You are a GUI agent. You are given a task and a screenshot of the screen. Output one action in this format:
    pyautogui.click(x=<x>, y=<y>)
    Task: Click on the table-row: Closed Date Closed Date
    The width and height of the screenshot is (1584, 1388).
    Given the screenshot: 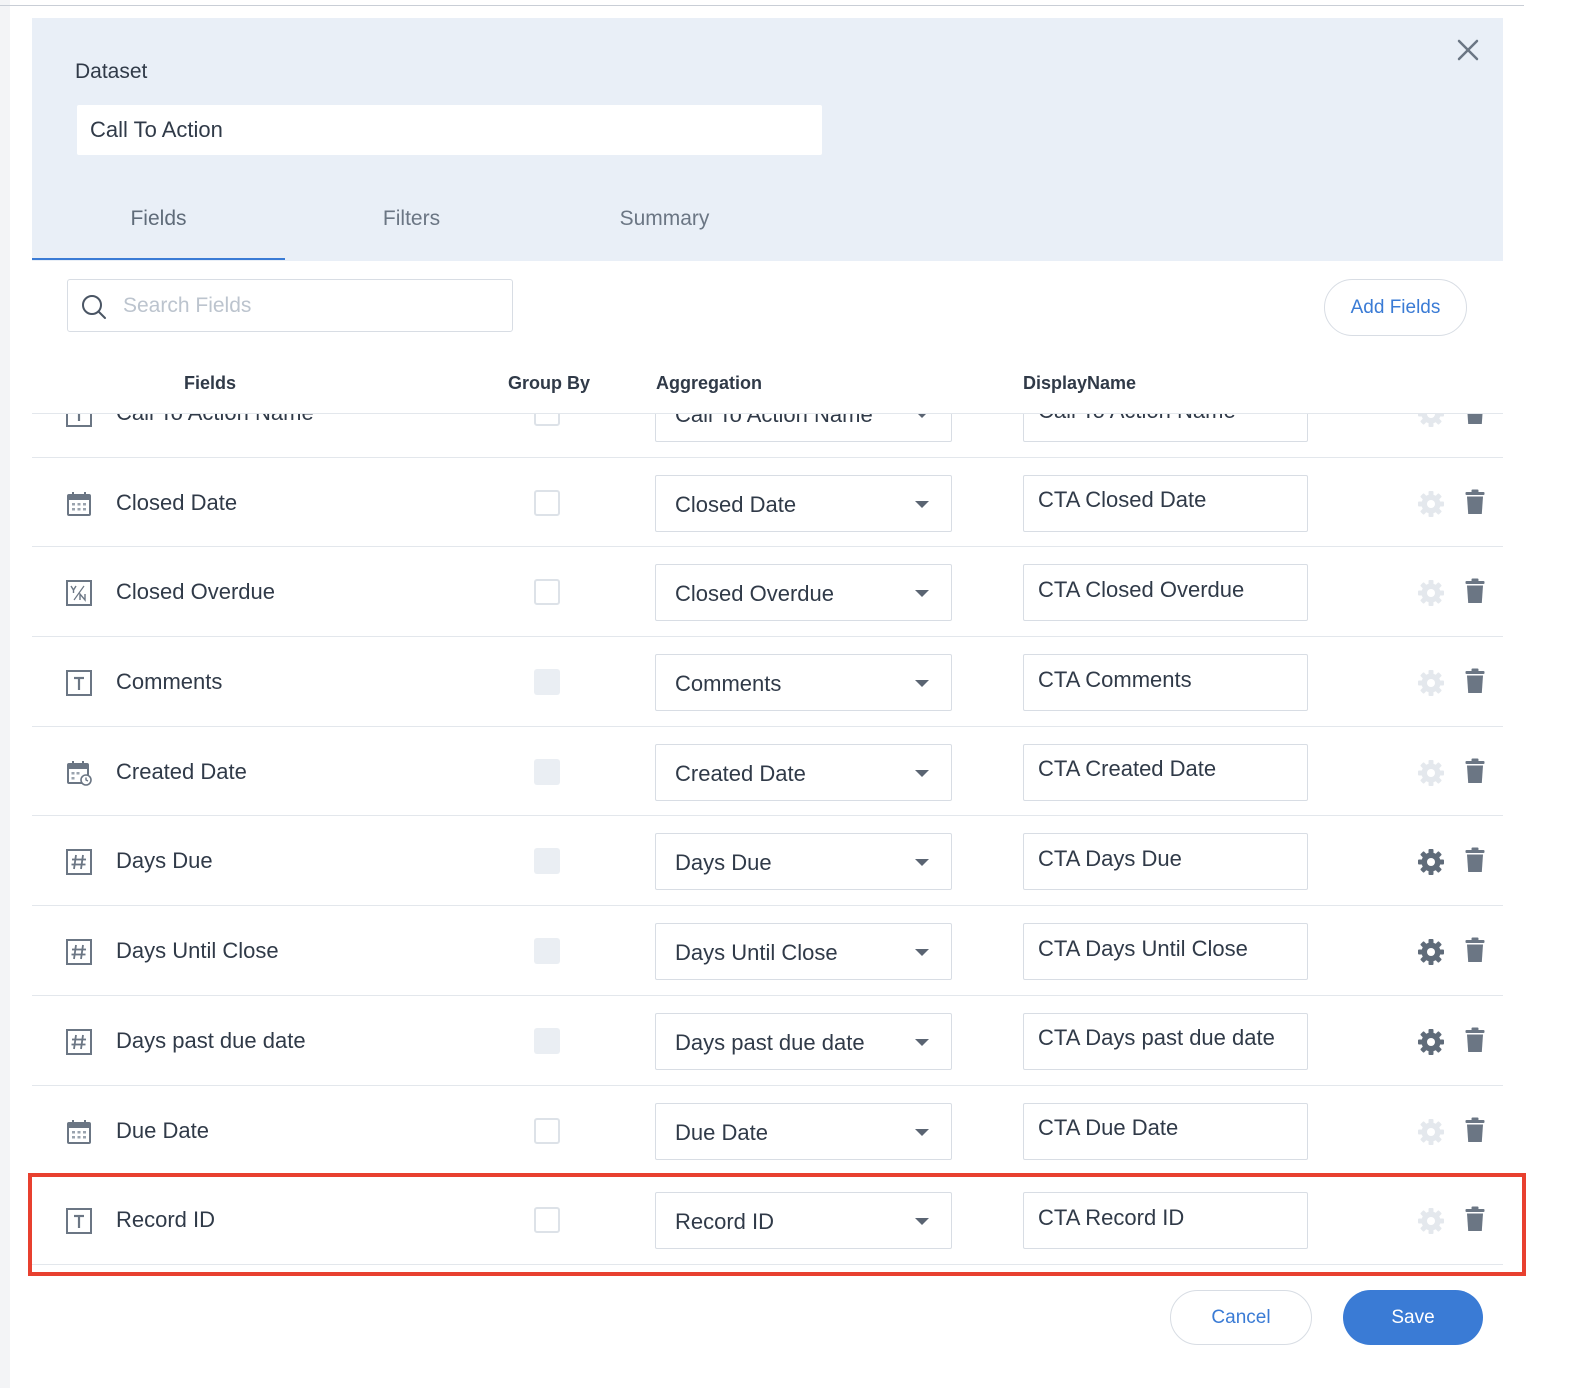 What is the action you would take?
    pyautogui.click(x=767, y=503)
    